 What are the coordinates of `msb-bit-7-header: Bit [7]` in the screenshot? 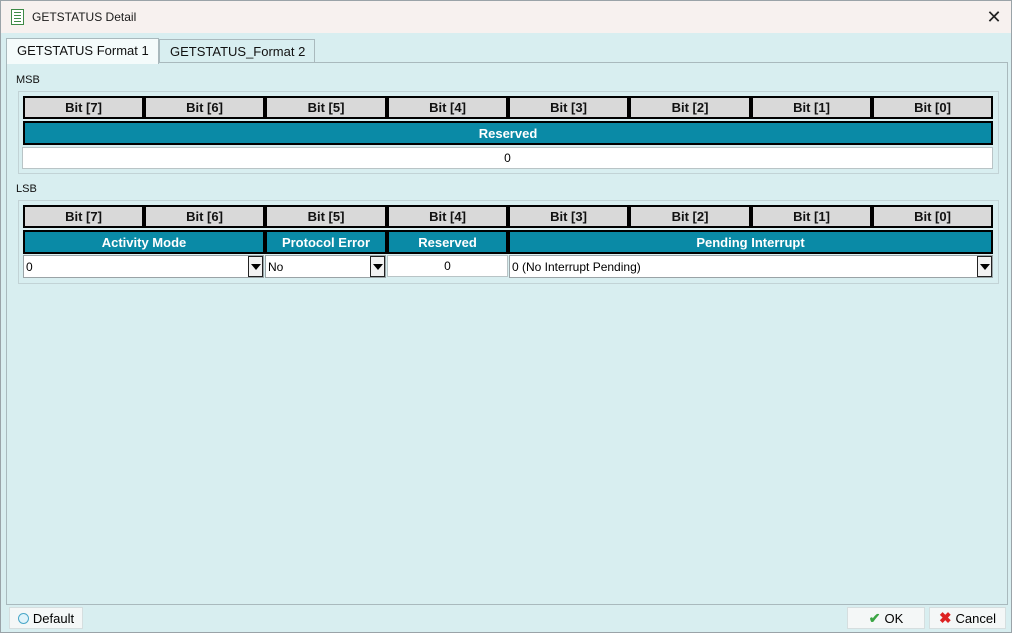 It's located at (83, 107).